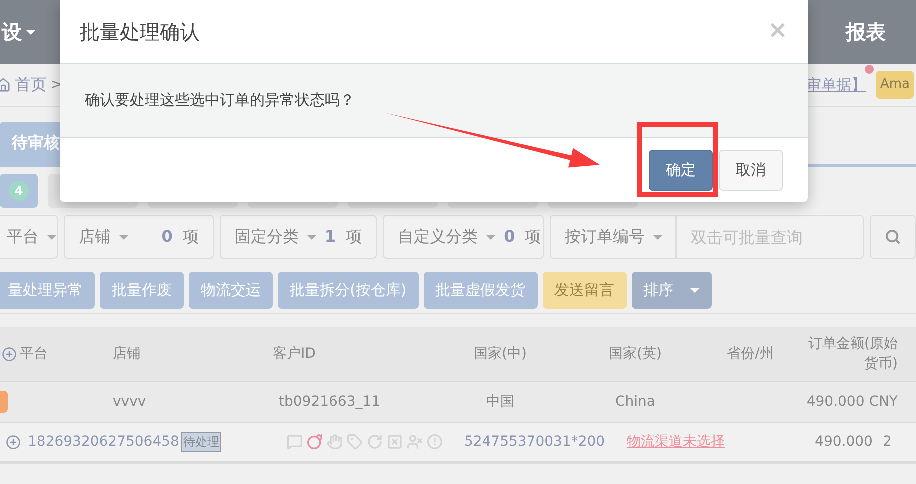 Image resolution: width=916 pixels, height=484 pixels. I want to click on sort-dropdown: 排序, so click(672, 290).